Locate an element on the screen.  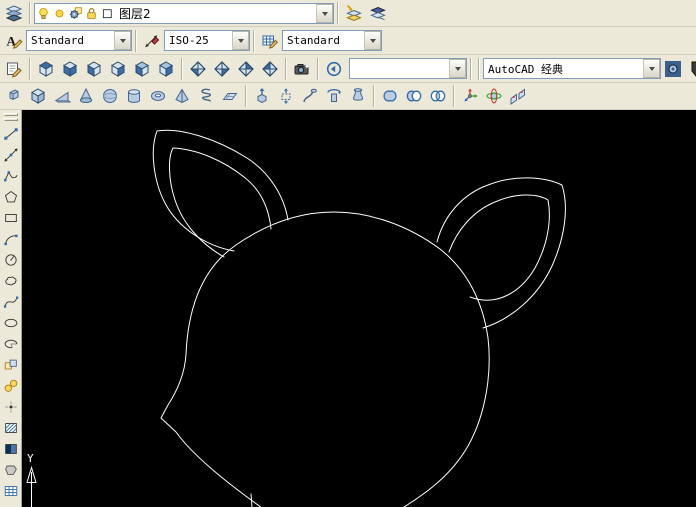
extrude-icon is located at coordinates (262, 96).